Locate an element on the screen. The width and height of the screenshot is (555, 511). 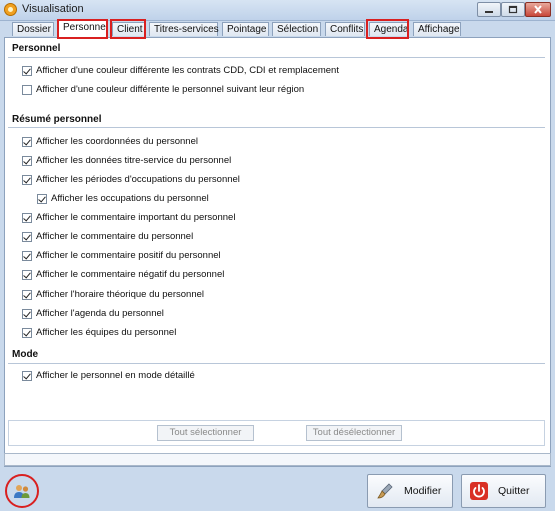
tab-personnel: Personnel is located at coordinates (83, 28).